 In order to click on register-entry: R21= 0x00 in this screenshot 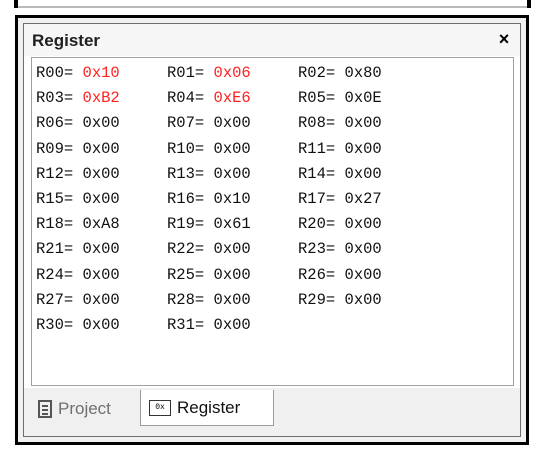, I will do `click(101, 250)`.